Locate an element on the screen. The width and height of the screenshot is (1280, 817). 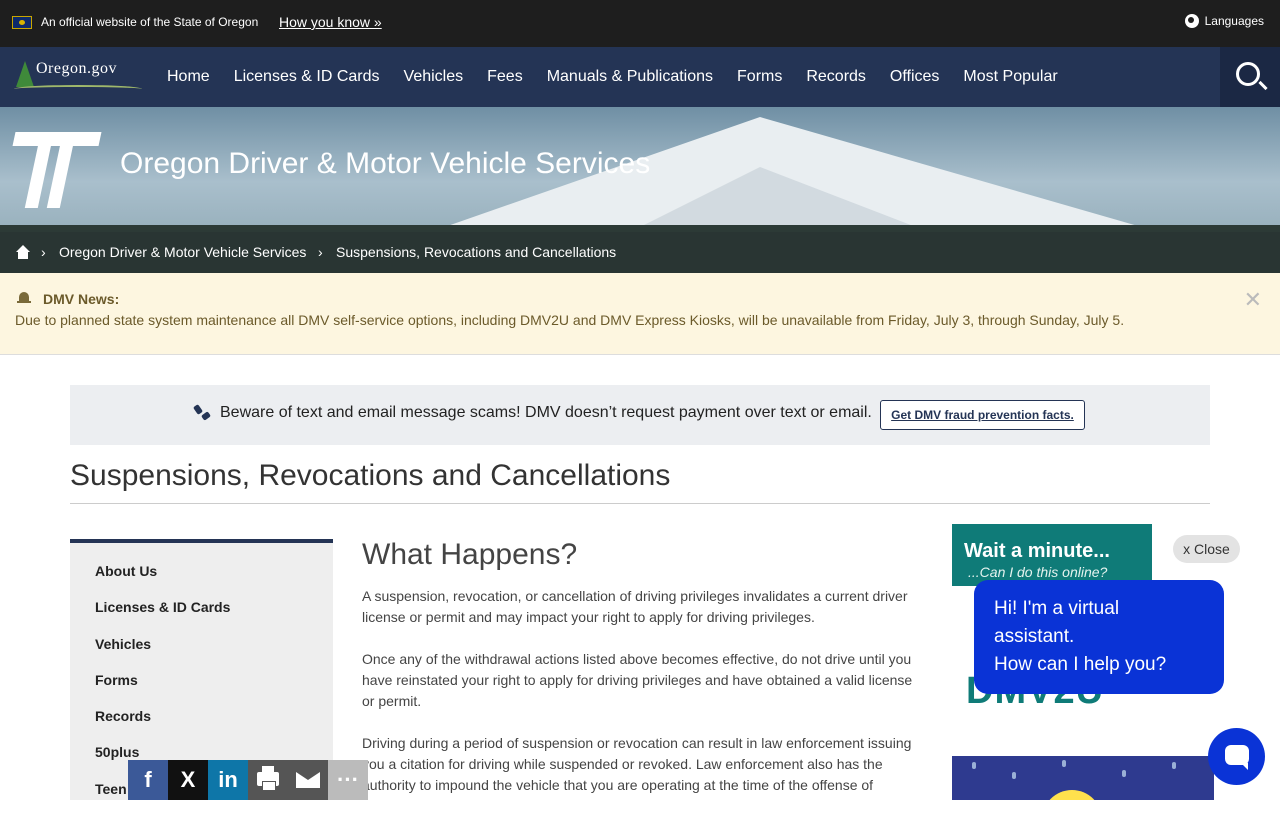
bell-icon is located at coordinates (24, 298).